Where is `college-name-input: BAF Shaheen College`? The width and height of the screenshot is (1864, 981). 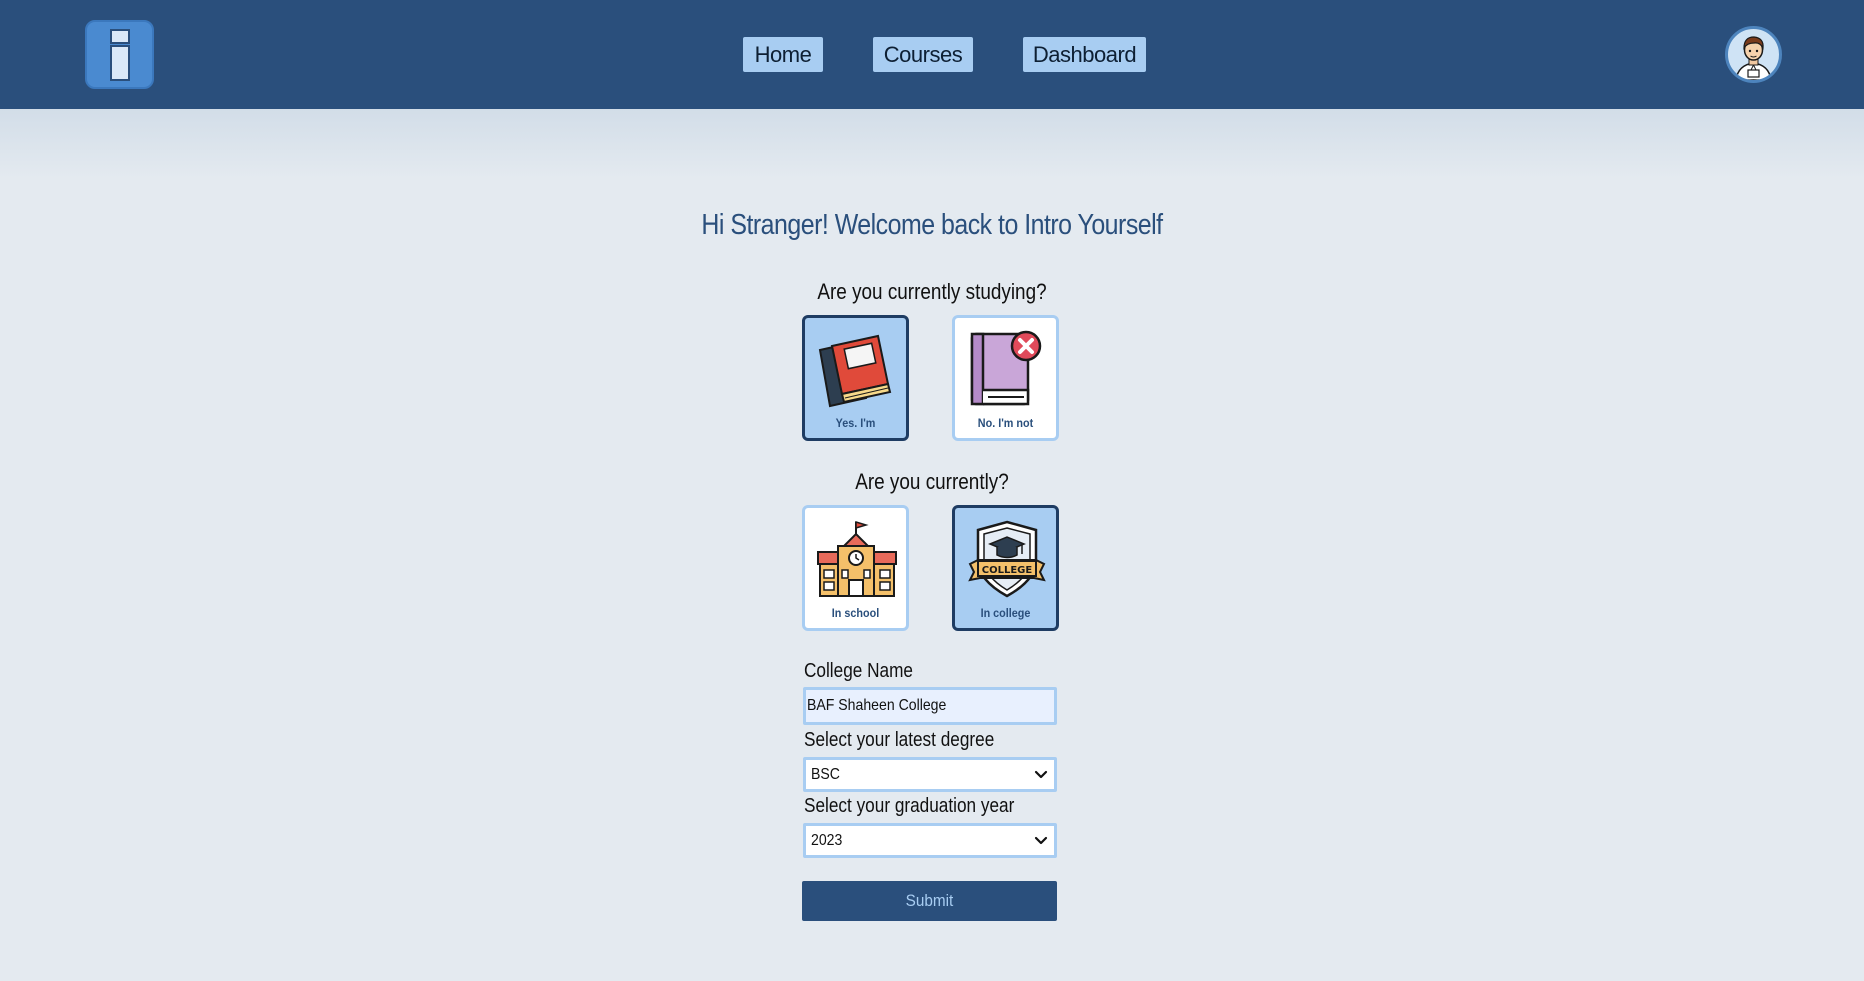
college-name-input: BAF Shaheen College is located at coordinates (930, 706).